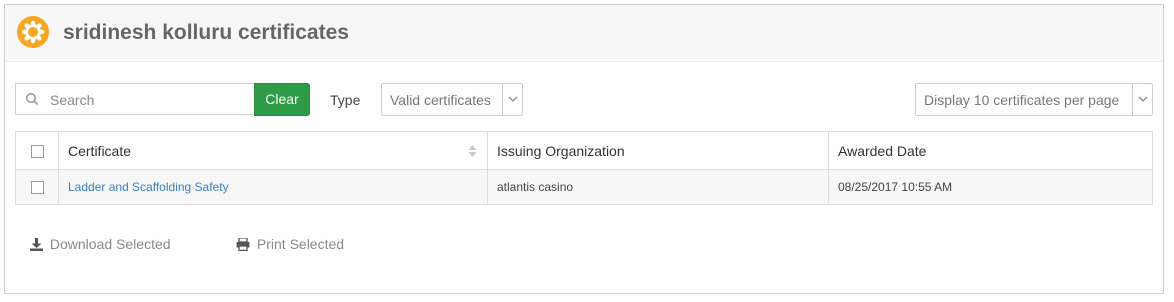 The image size is (1174, 302). What do you see at coordinates (273, 150) in the screenshot?
I see `column-header-certificate: Certificate` at bounding box center [273, 150].